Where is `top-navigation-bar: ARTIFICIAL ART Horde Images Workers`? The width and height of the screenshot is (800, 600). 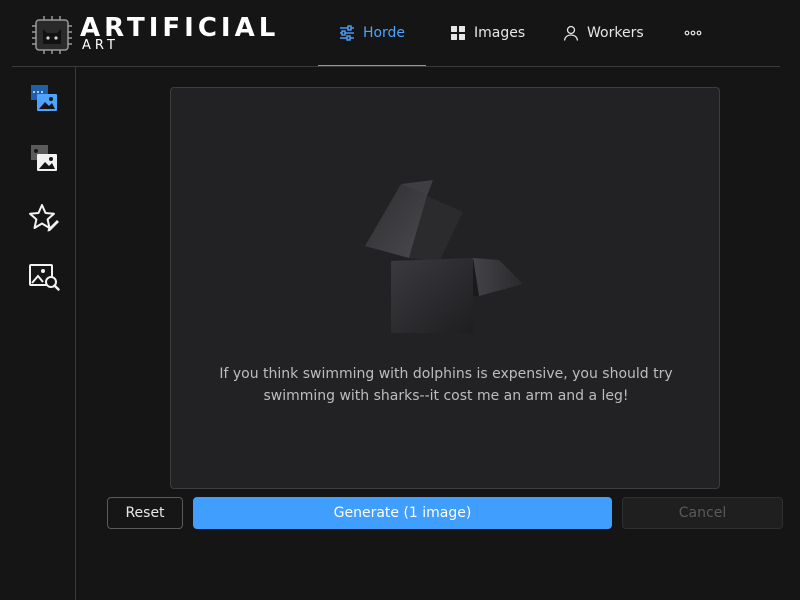 top-navigation-bar: ARTIFICIAL ART Horde Images Workers is located at coordinates (400, 33).